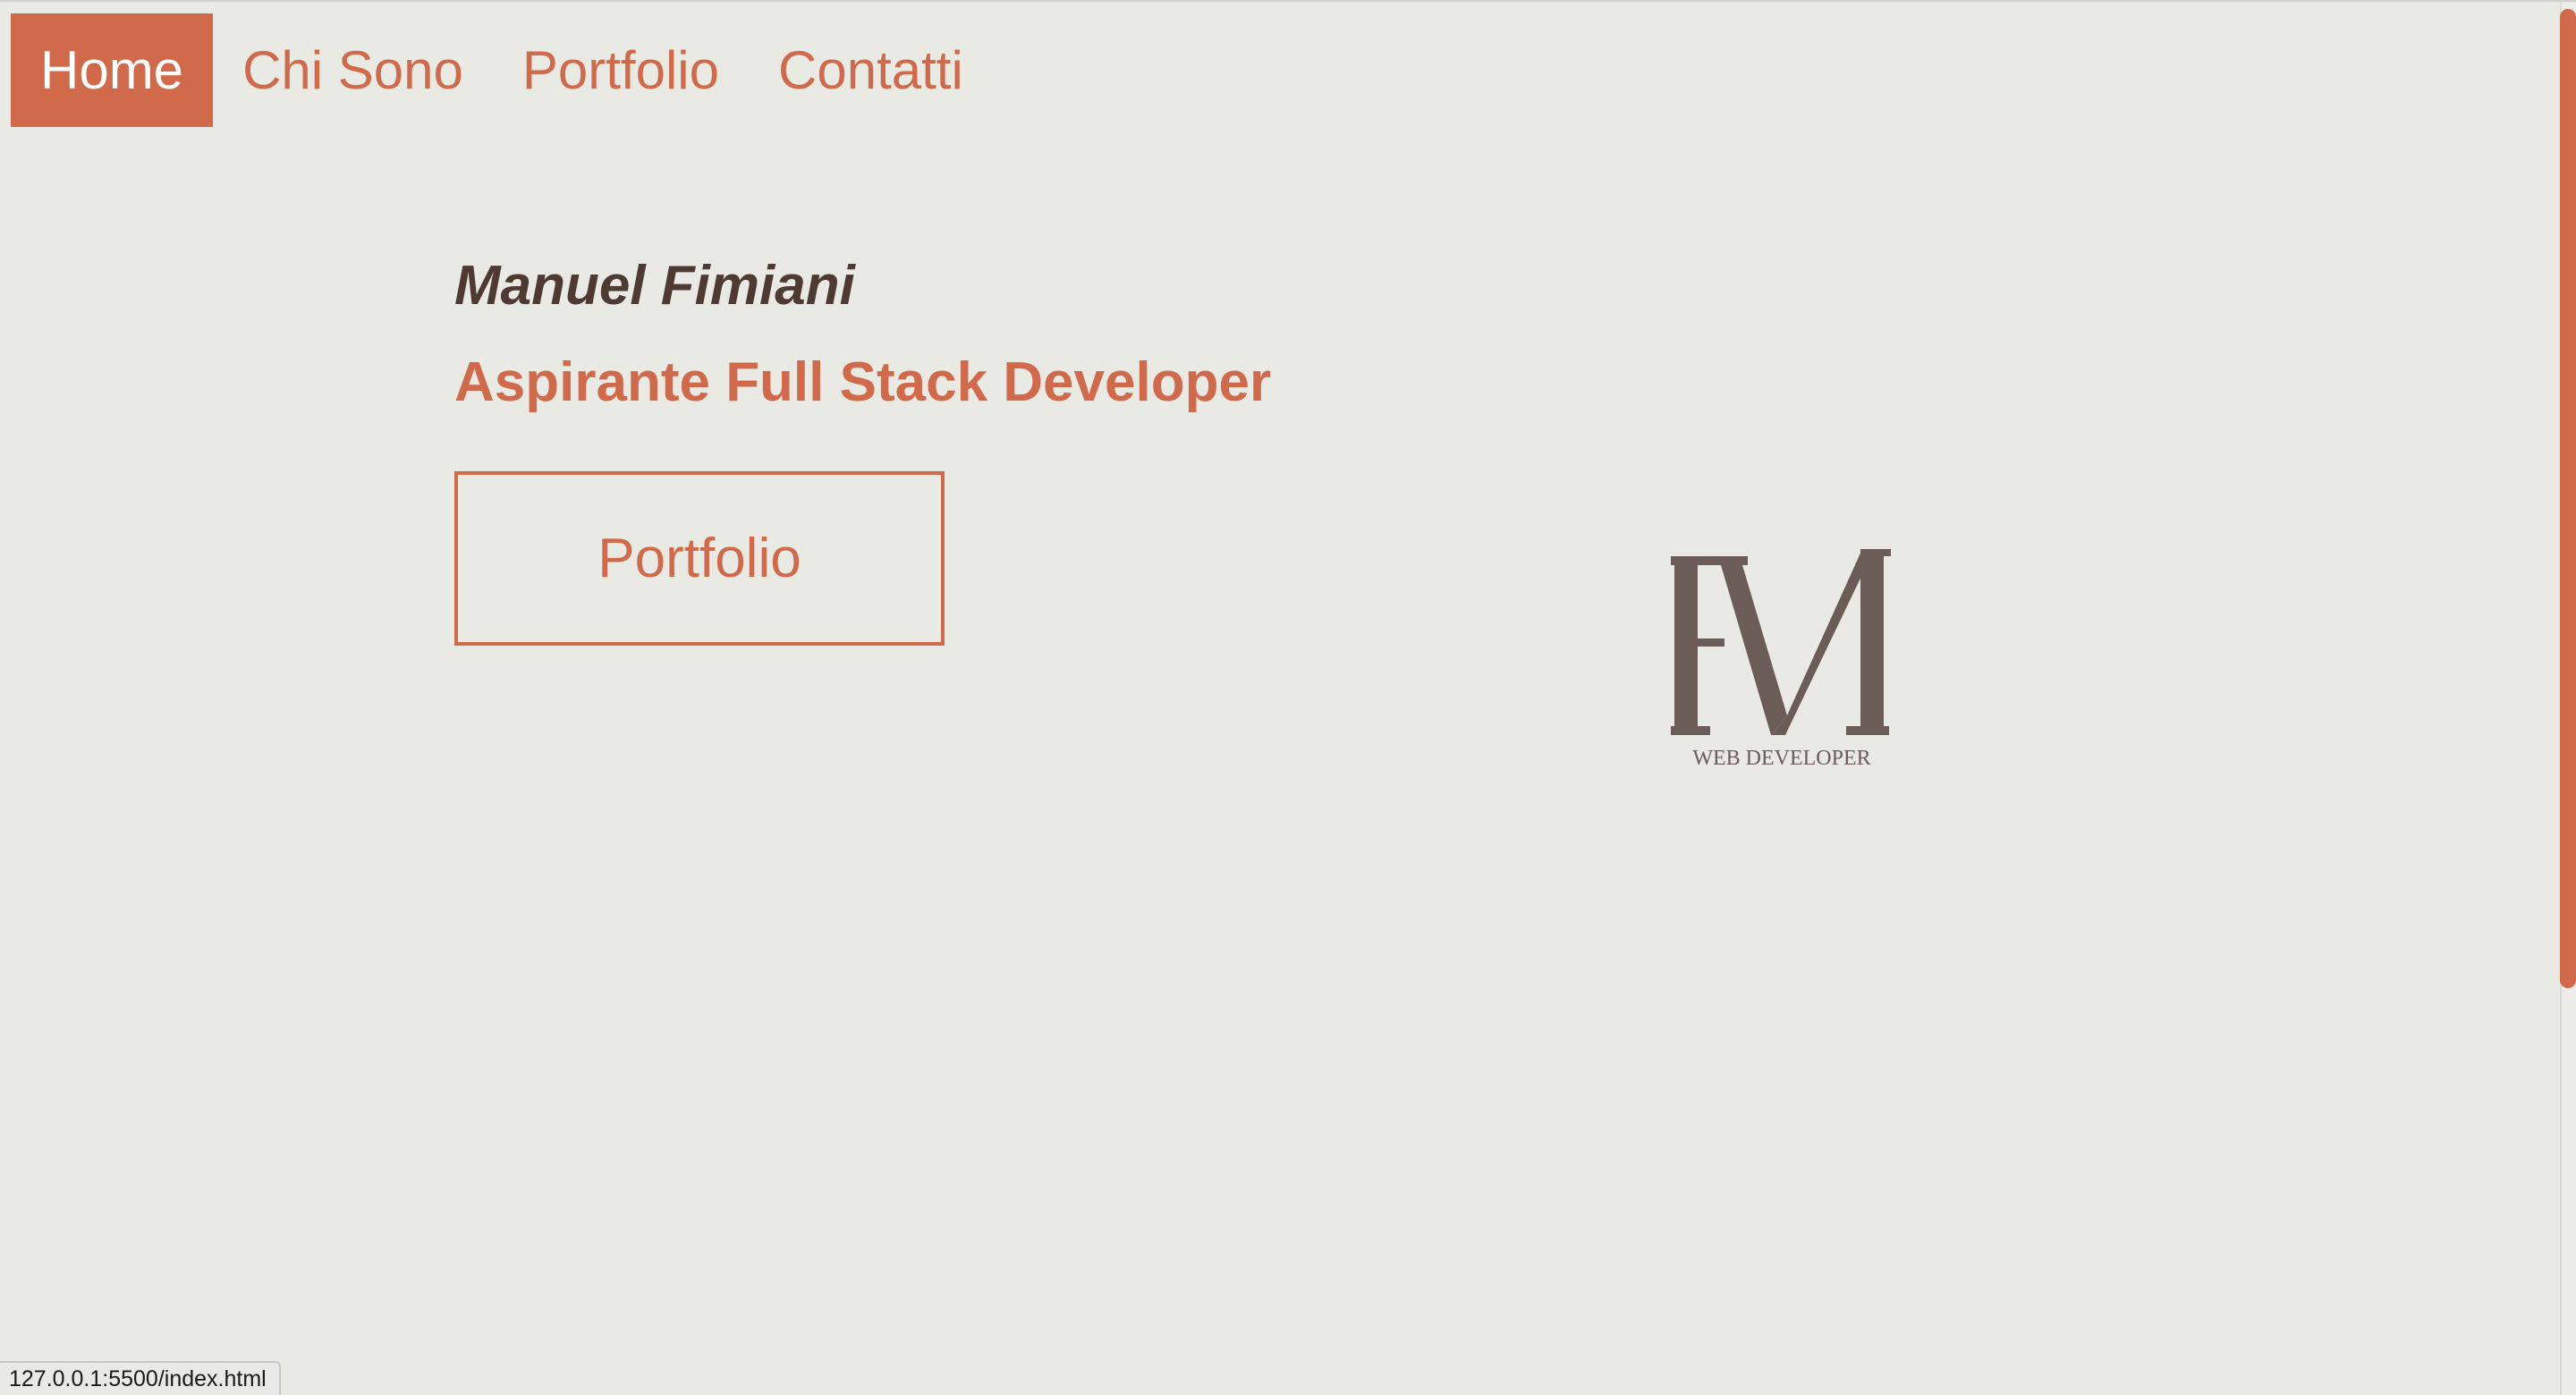 The width and height of the screenshot is (2576, 1395). I want to click on hero-name: Manuel Fimiani, so click(654, 286).